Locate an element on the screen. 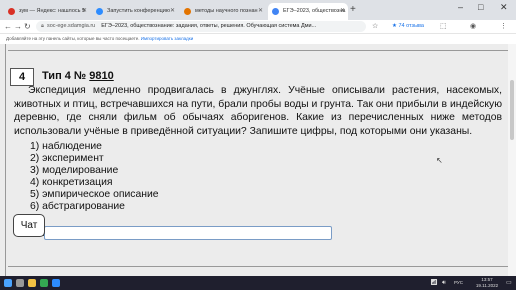  tab-label: методы научного познан is located at coordinates (226, 11).